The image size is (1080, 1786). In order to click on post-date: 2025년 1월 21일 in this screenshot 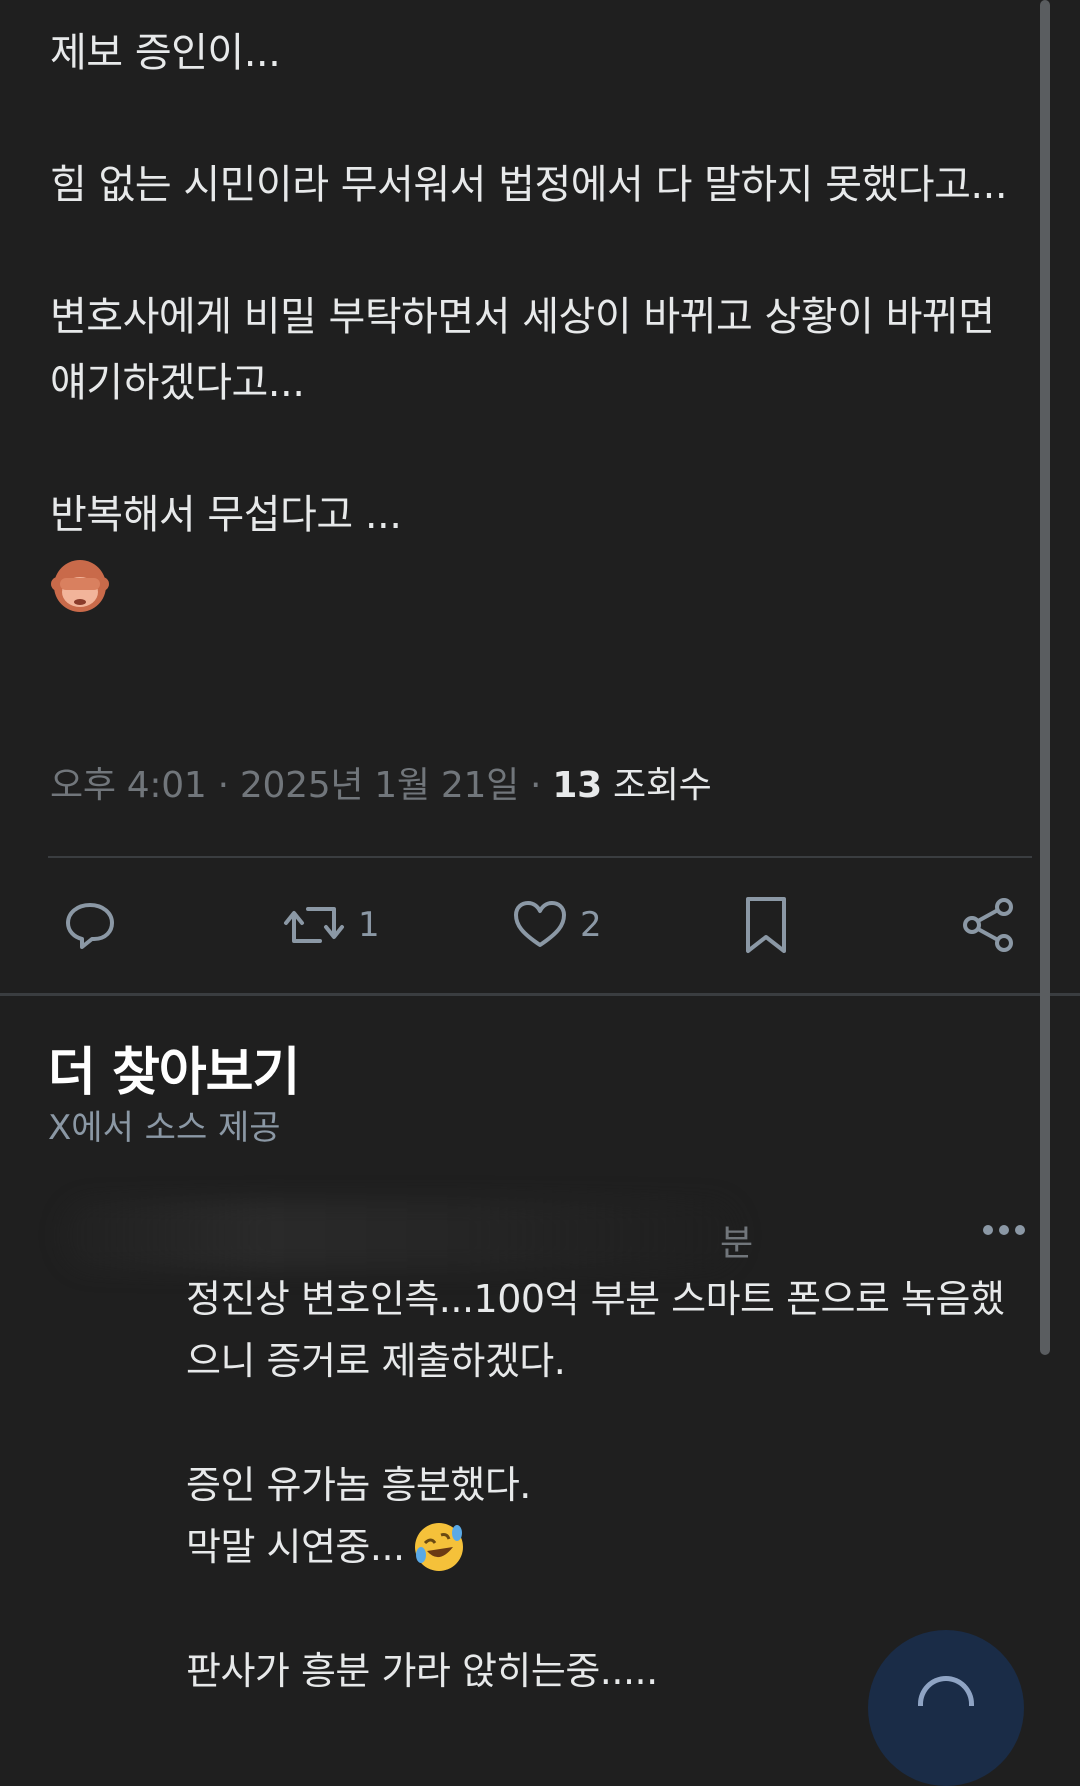, I will do `click(379, 785)`.